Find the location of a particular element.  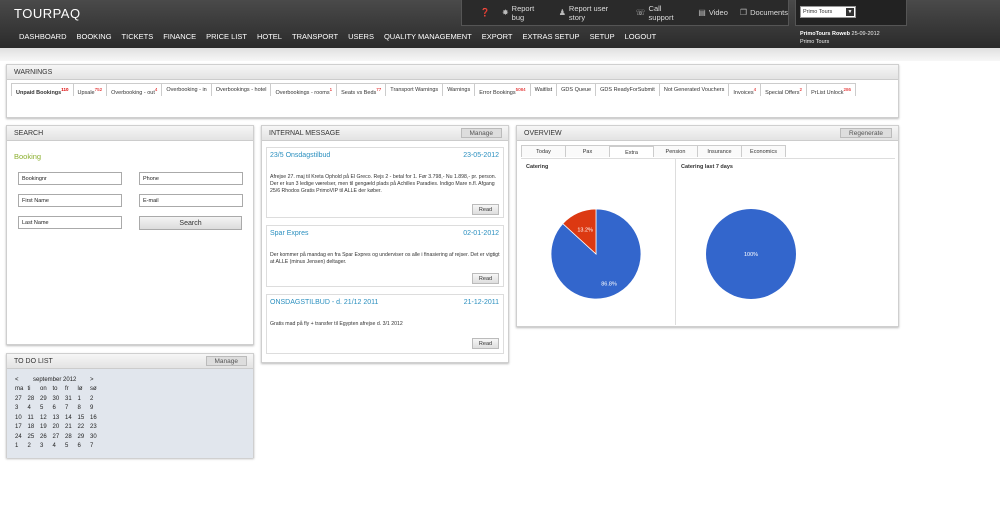

search-button: Search is located at coordinates (190, 223).